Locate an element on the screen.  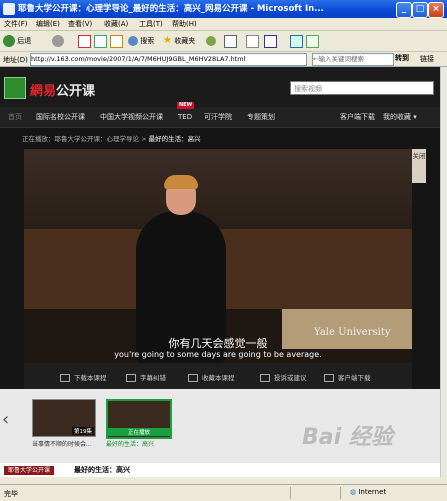
menu-file: 文件(F) is located at coordinates (16, 24).